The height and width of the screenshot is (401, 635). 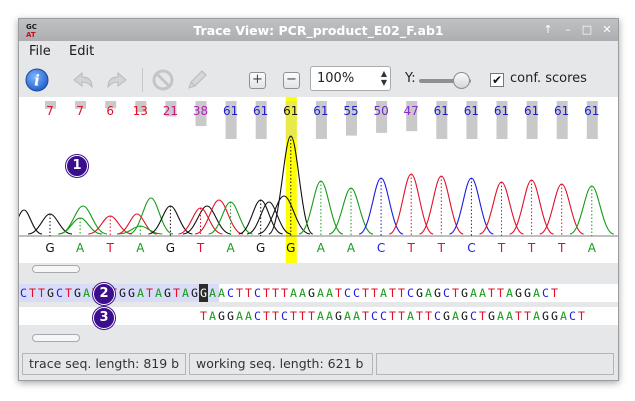 What do you see at coordinates (257, 80) in the screenshot?
I see `zoom-in-button: +` at bounding box center [257, 80].